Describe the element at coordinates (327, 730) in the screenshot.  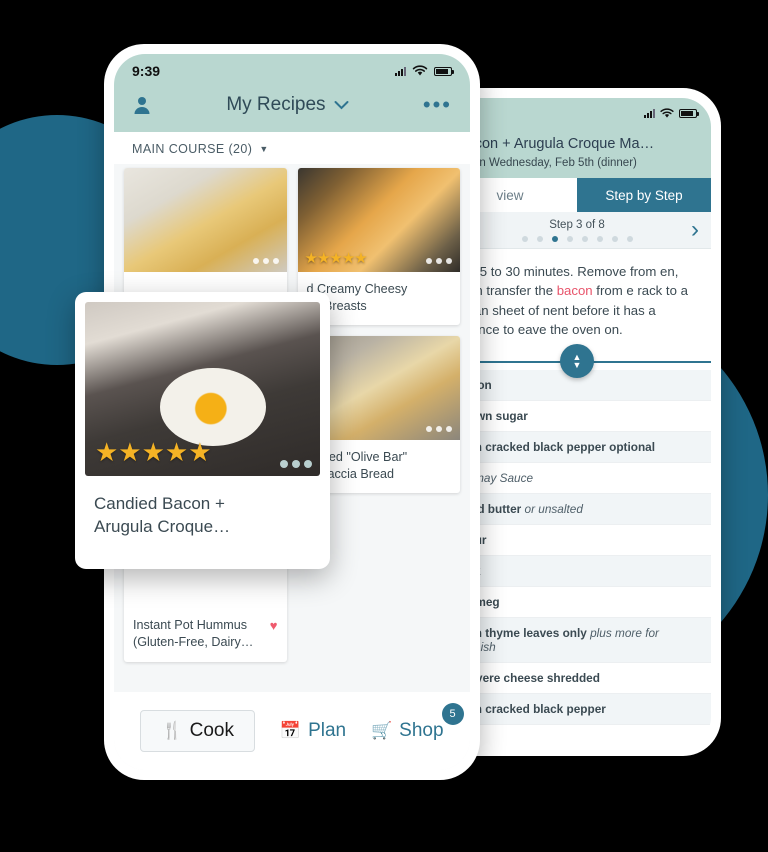
I see `nav-item-label: Plan` at that location.